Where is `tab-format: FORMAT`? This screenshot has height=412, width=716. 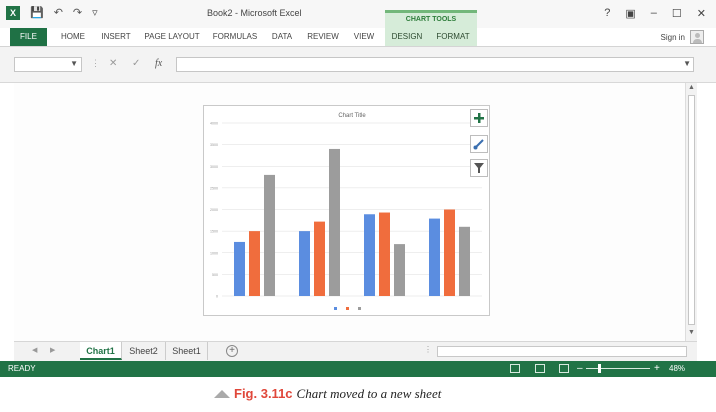
tab-format: FORMAT is located at coordinates (453, 37).